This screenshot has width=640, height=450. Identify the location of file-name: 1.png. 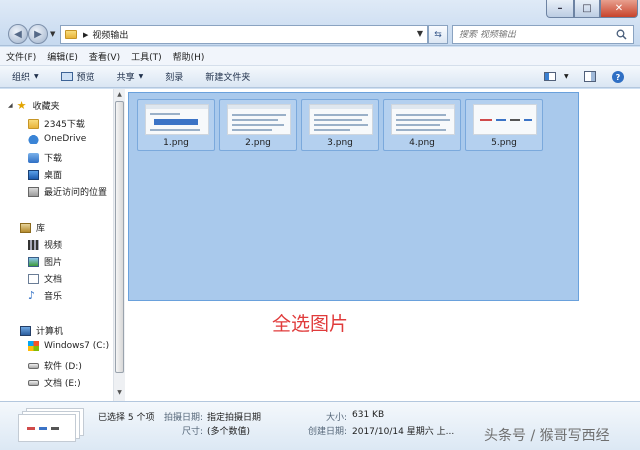
(176, 143).